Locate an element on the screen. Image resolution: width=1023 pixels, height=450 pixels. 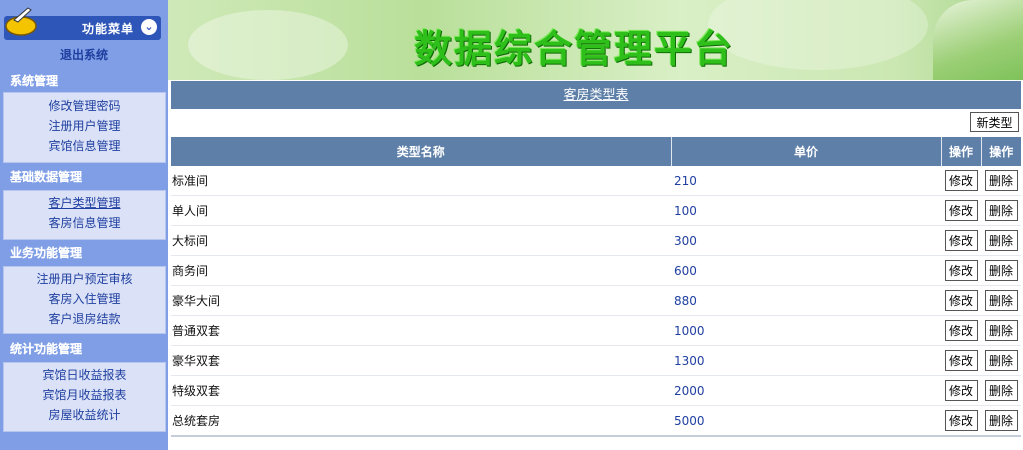
table-row: 单人间 100 修改 删除 is located at coordinates (596, 210).